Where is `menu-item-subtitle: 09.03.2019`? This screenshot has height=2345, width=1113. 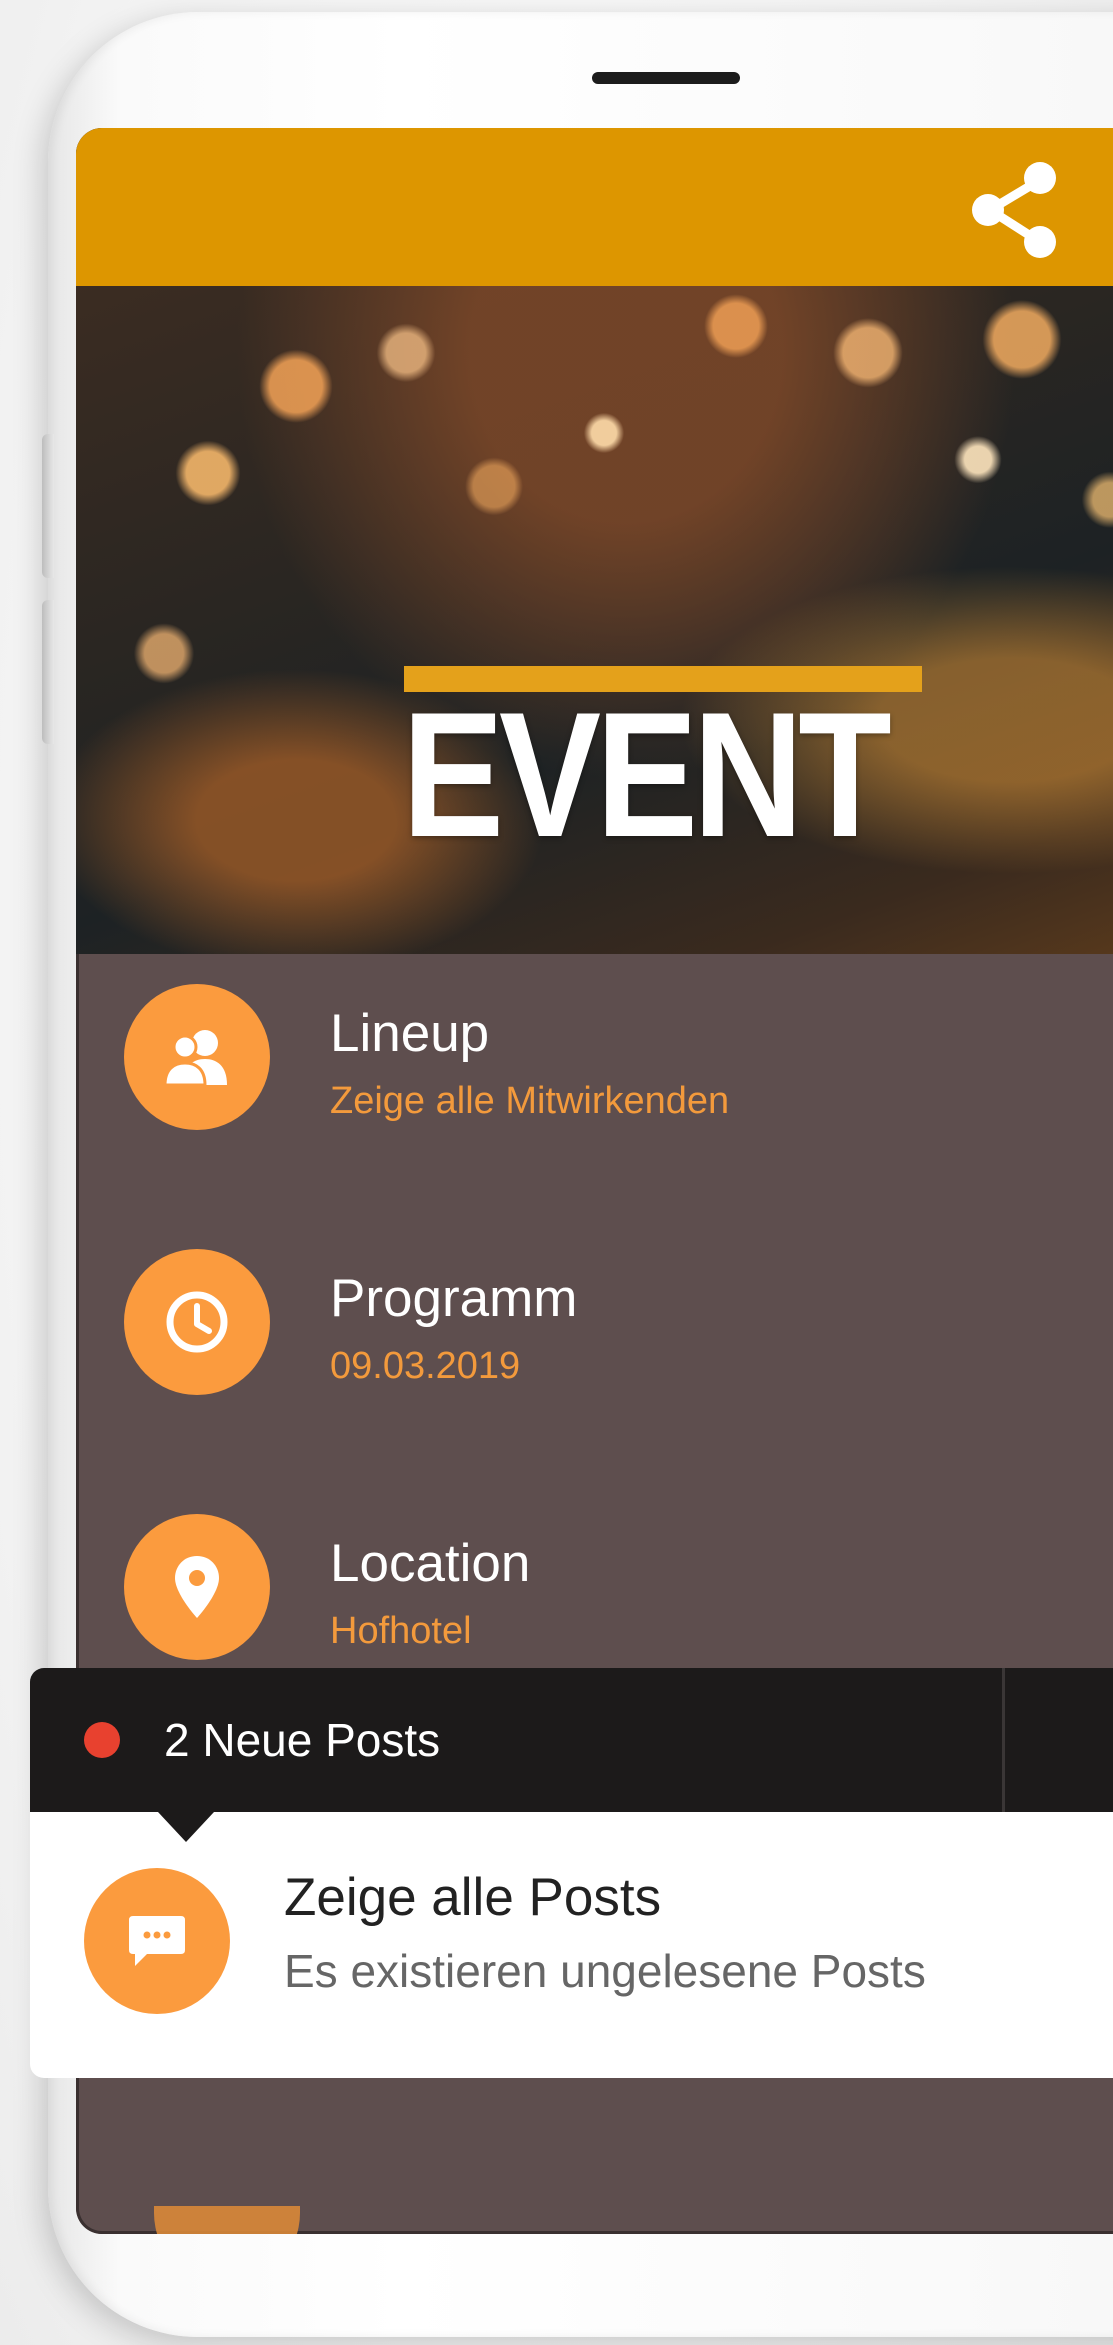
menu-item-subtitle: 09.03.2019 is located at coordinates (425, 1366).